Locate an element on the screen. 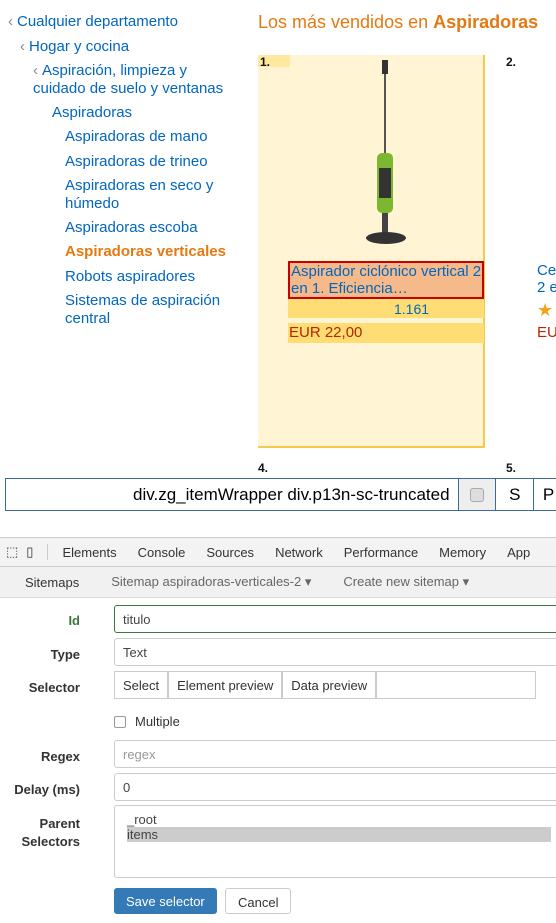 This screenshot has height=923, width=556. cancel-button: Cancel is located at coordinates (258, 901).